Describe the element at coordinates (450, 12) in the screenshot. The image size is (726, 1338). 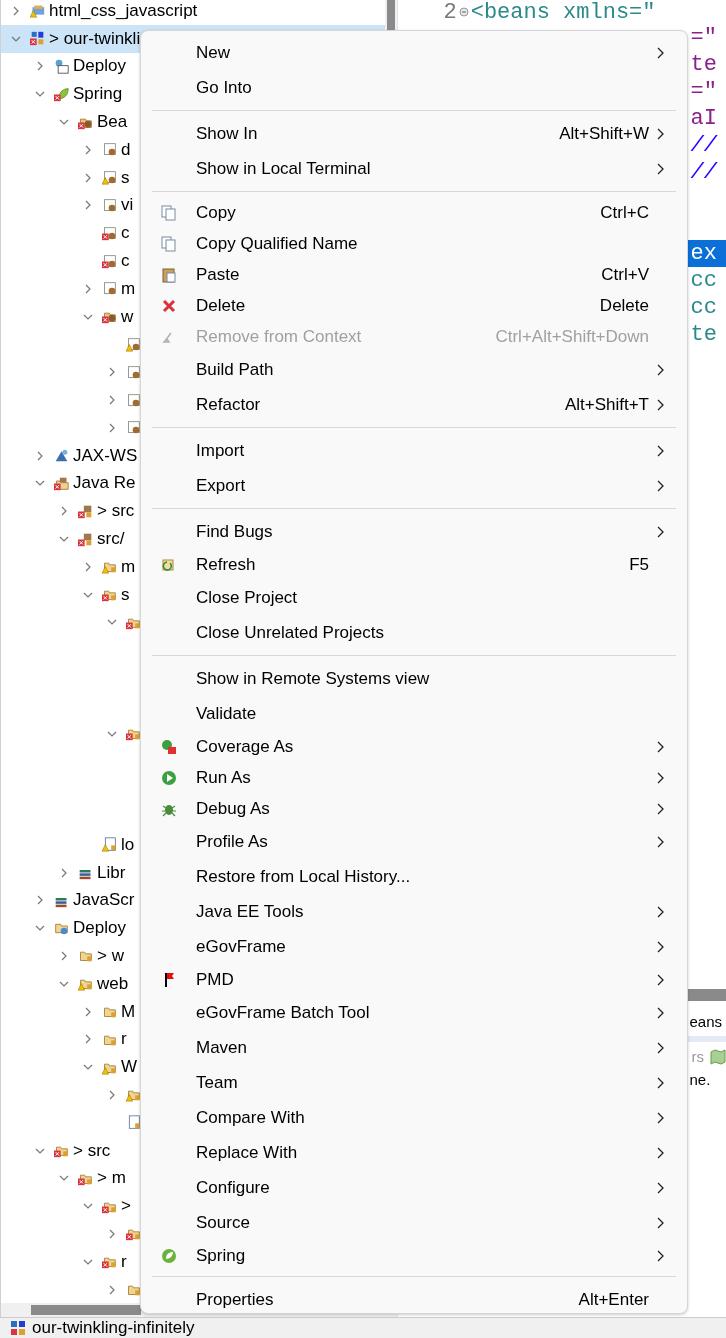
I see `line-number: 2` at that location.